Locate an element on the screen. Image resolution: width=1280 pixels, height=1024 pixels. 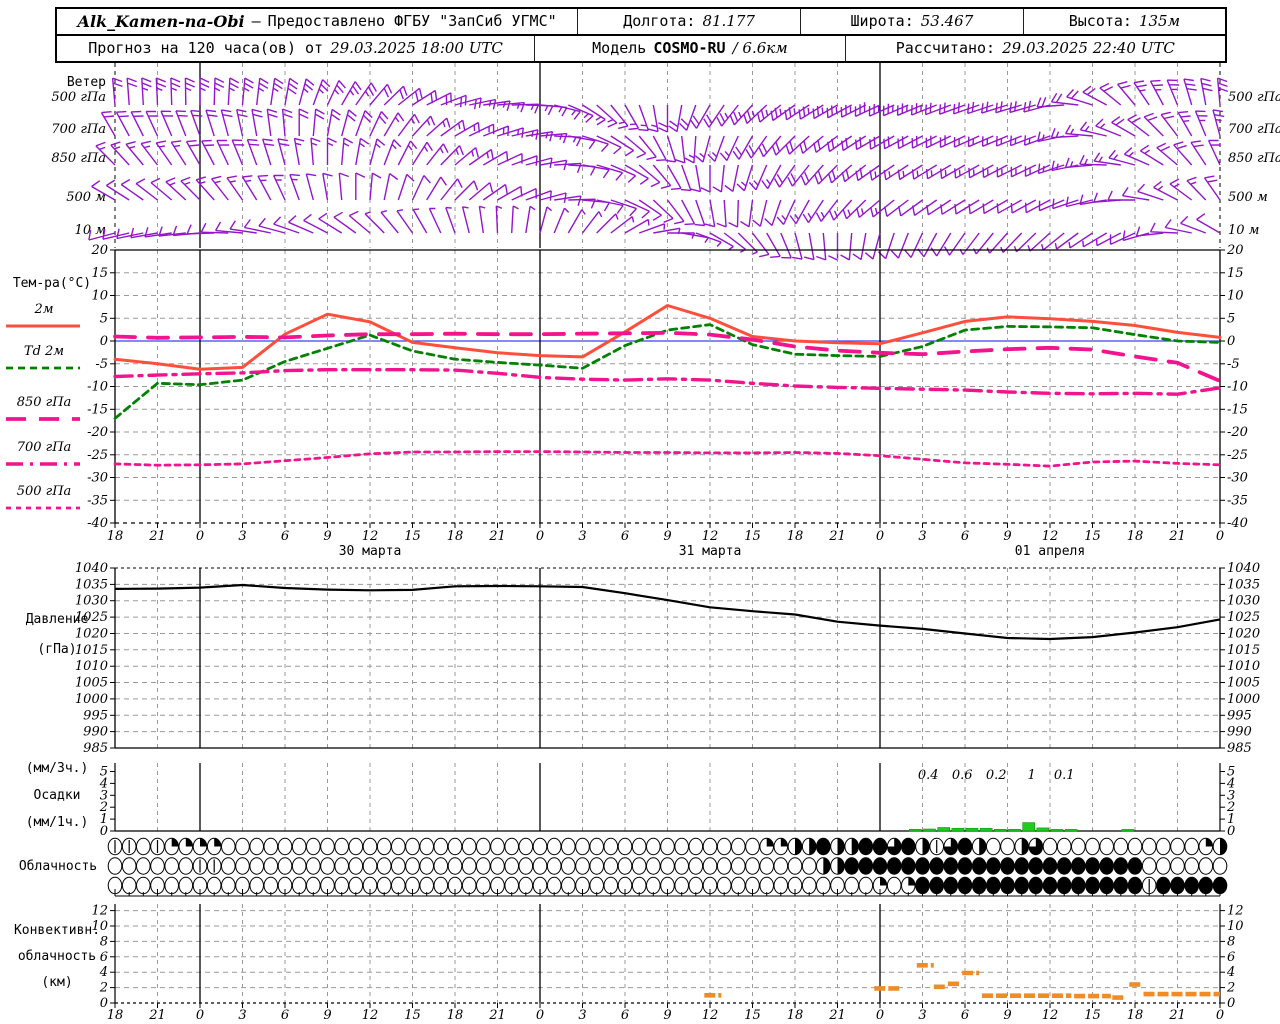
svg-text: -40 is located at coordinates (97, 523).